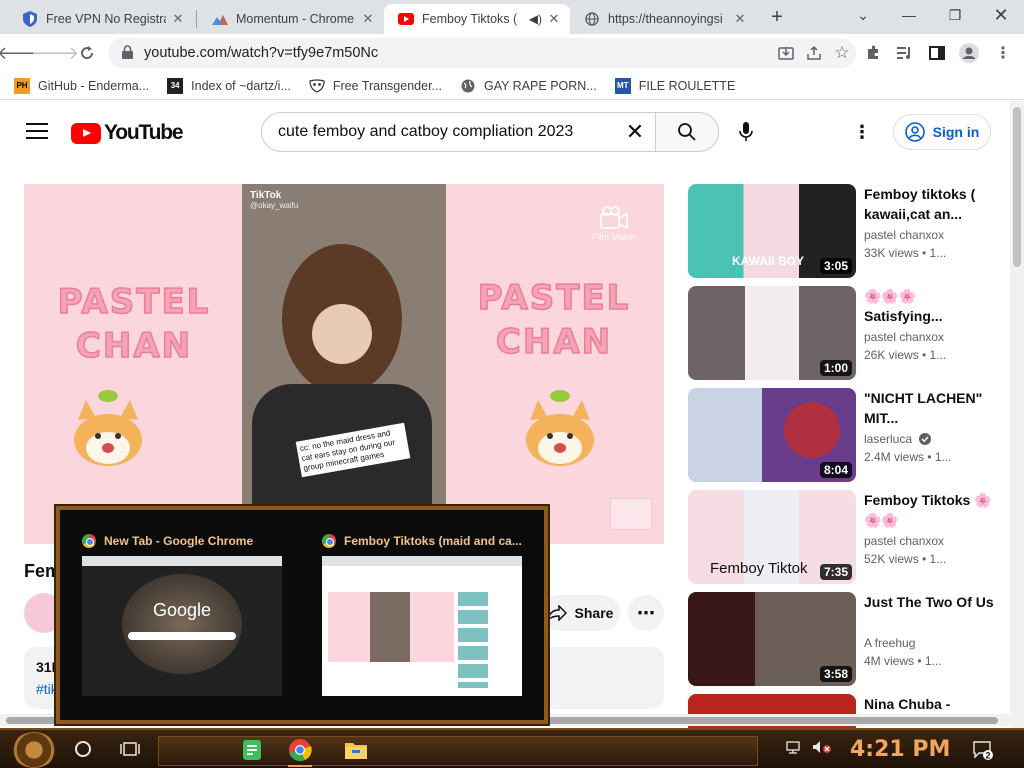  Describe the element at coordinates (862, 132) in the screenshot. I see `settings-kebab-icon: ⋮` at that location.